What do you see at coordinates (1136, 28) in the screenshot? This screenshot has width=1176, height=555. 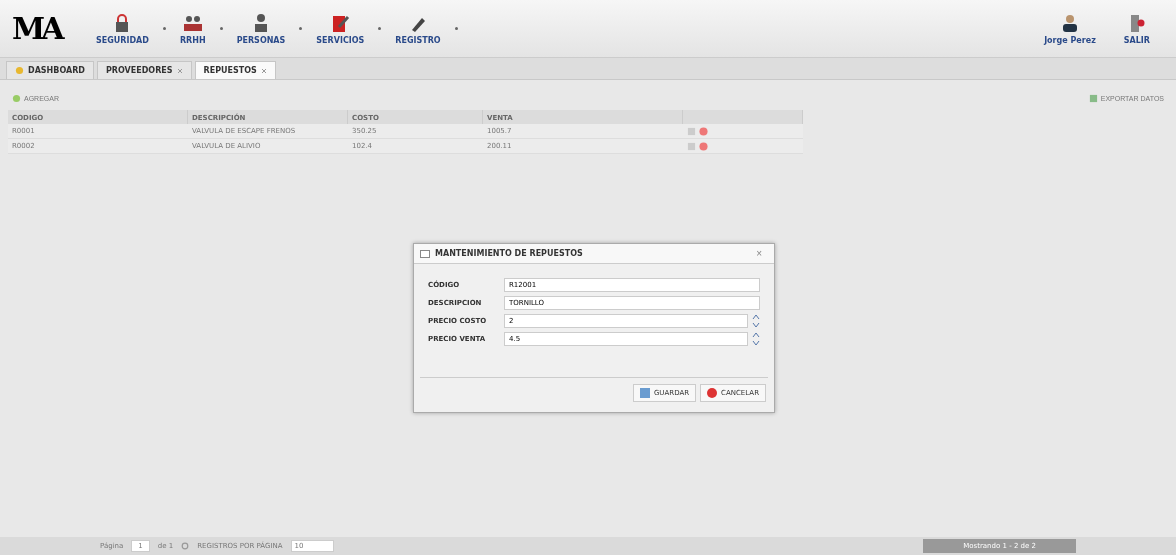 I see `logout-button: SALIR` at bounding box center [1136, 28].